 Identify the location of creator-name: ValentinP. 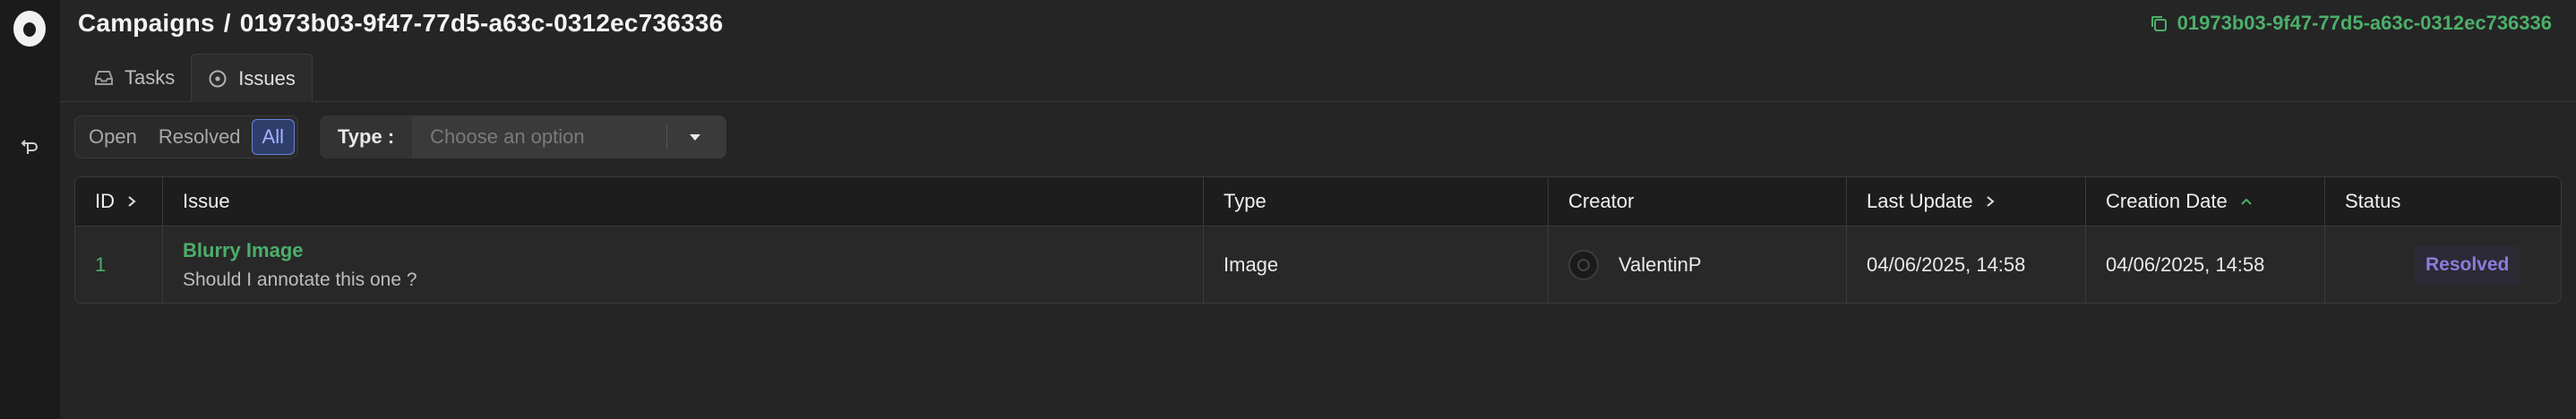
(1660, 264).